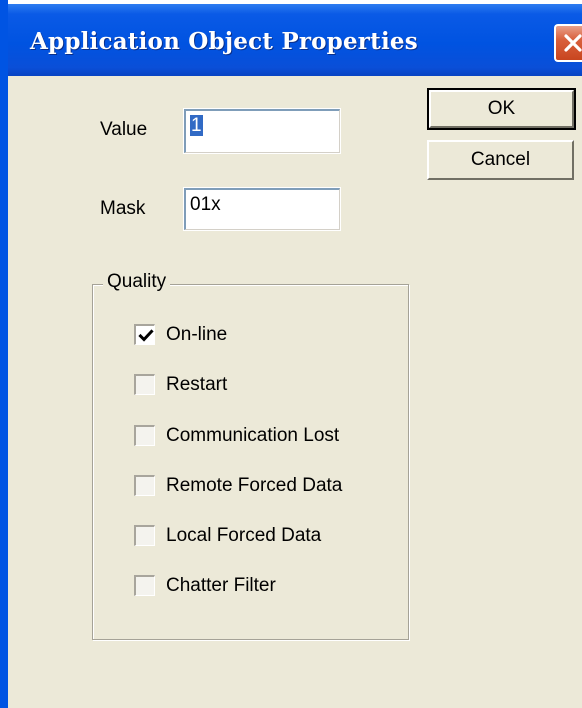 Image resolution: width=582 pixels, height=708 pixels. I want to click on value-label: Value, so click(124, 129).